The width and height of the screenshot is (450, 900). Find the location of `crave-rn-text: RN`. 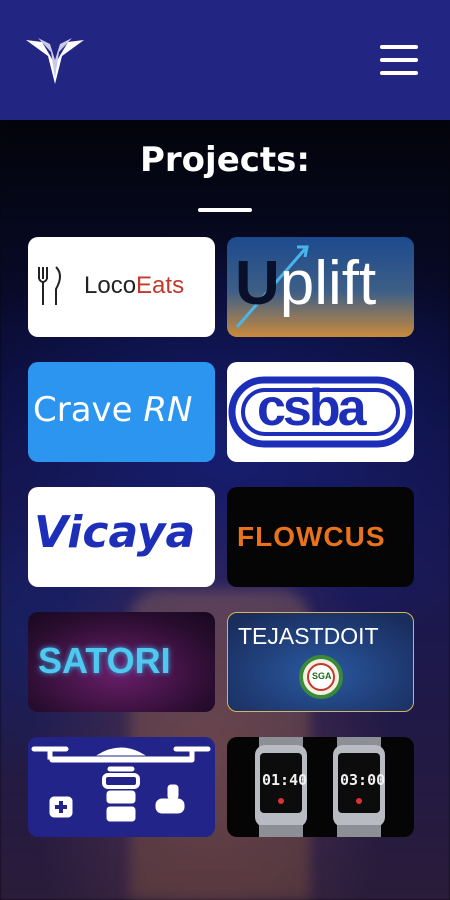

crave-rn-text: RN is located at coordinates (168, 410).